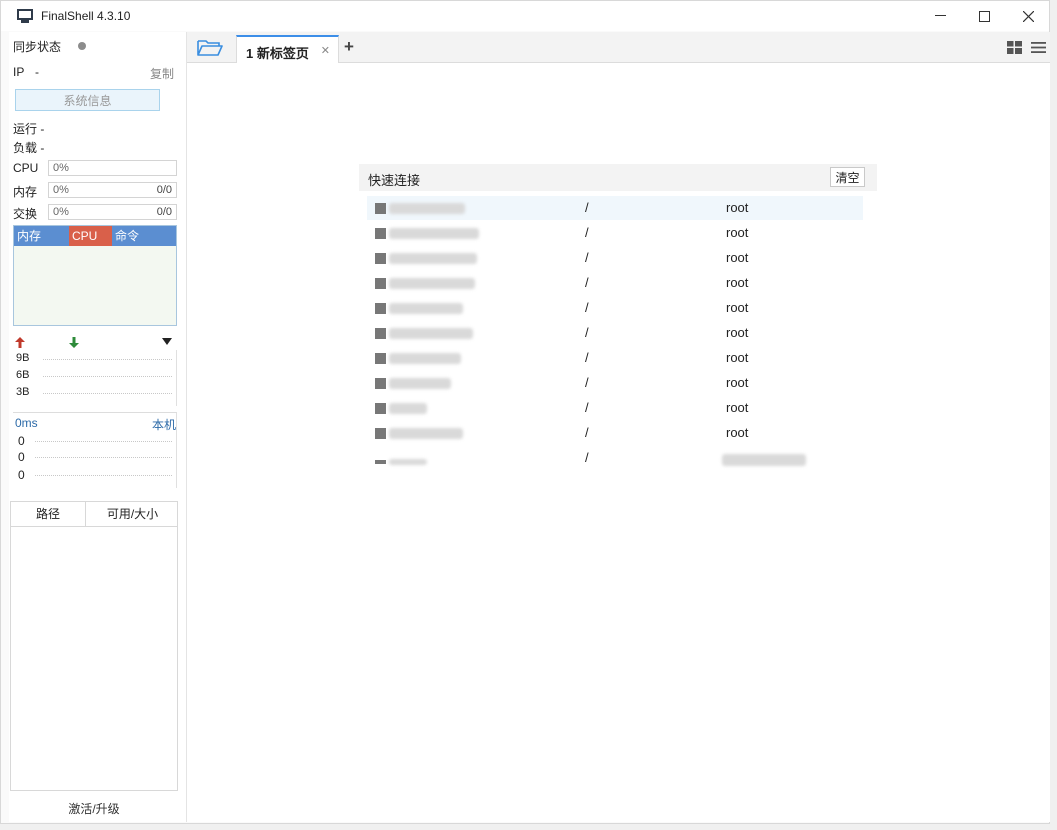 The width and height of the screenshot is (1057, 830). I want to click on tab-close-icon: ✕, so click(325, 50).